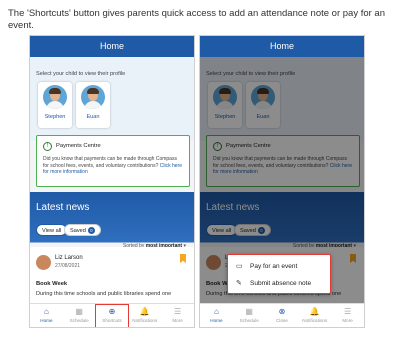  I want to click on child-name: Euan, so click(93, 117).